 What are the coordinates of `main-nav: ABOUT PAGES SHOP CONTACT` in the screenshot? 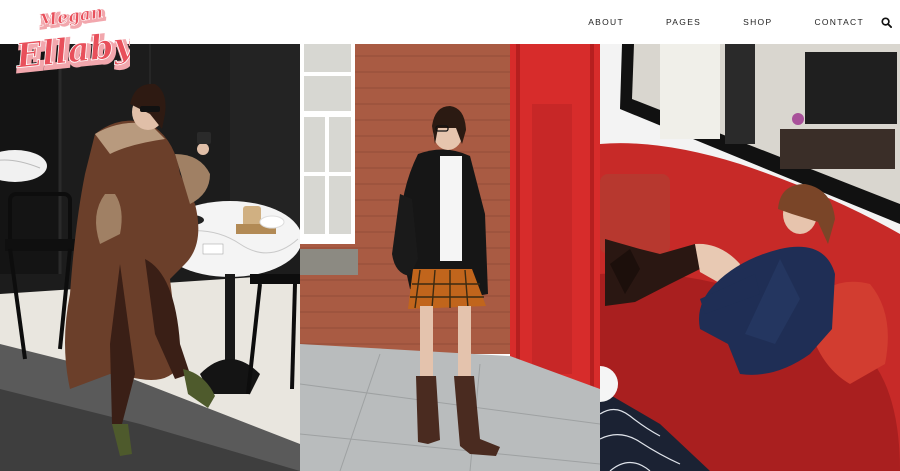 It's located at (740, 22).